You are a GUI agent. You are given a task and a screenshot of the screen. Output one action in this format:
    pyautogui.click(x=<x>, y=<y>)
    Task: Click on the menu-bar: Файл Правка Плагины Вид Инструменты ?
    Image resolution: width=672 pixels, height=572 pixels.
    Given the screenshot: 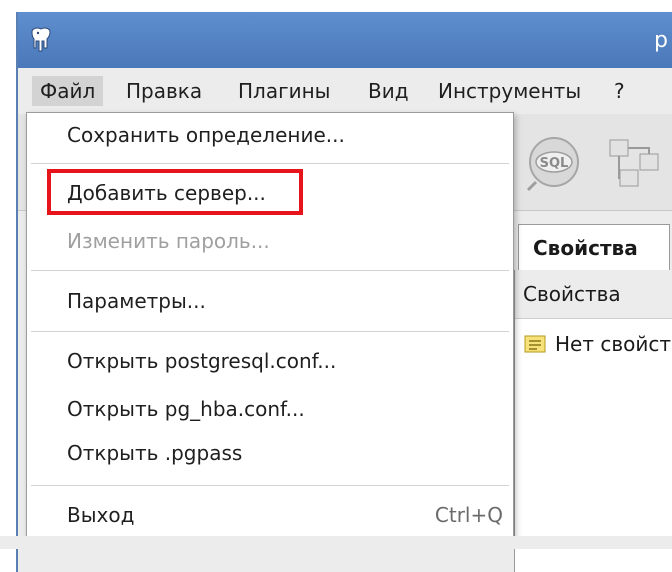 What is the action you would take?
    pyautogui.click(x=345, y=91)
    